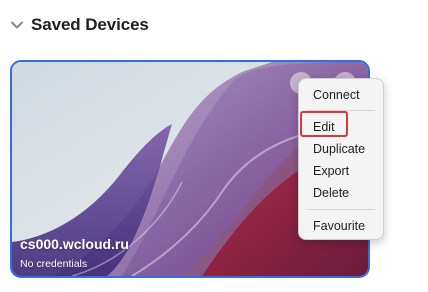 This screenshot has height=292, width=428. I want to click on menu-item-delete: Delete, so click(331, 193).